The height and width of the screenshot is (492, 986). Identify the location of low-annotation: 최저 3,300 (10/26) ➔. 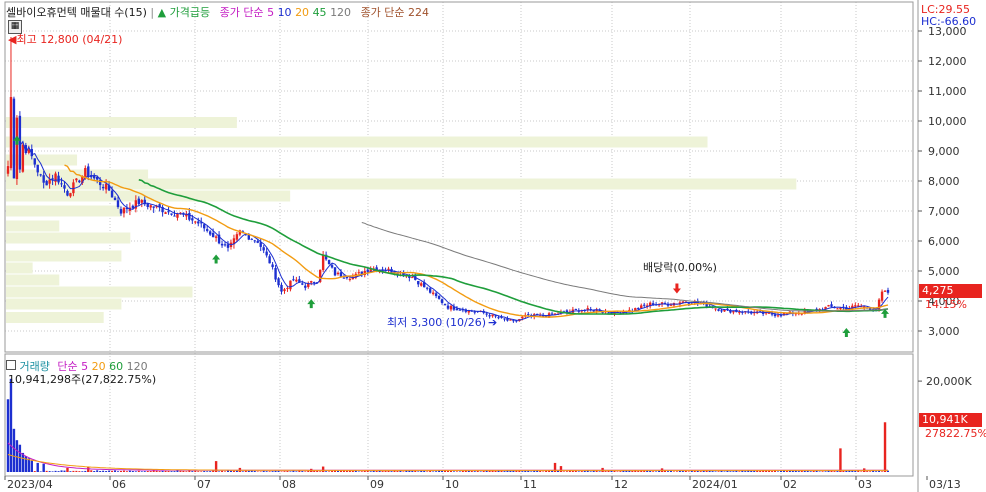
(442, 322).